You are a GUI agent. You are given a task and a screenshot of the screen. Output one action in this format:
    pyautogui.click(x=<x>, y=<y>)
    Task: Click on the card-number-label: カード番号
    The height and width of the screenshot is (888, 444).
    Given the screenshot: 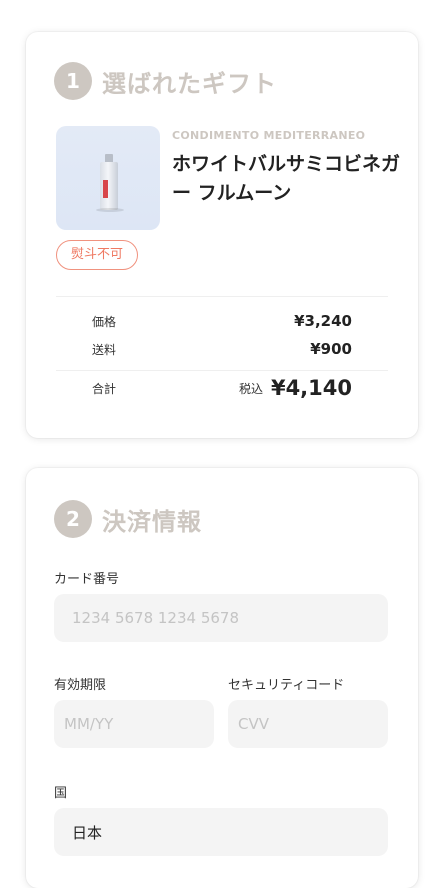 What is the action you would take?
    pyautogui.click(x=87, y=579)
    